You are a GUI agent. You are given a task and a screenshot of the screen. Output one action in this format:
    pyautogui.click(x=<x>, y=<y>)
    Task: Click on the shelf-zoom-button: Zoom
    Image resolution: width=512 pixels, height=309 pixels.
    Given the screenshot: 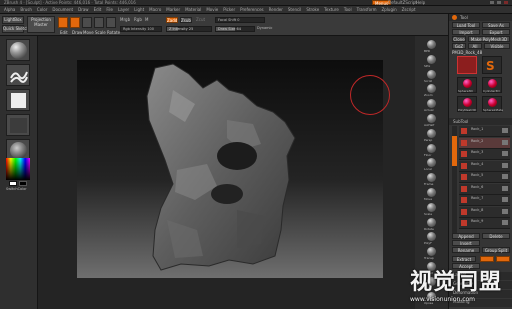 What is the action you would take?
    pyautogui.click(x=432, y=90)
    